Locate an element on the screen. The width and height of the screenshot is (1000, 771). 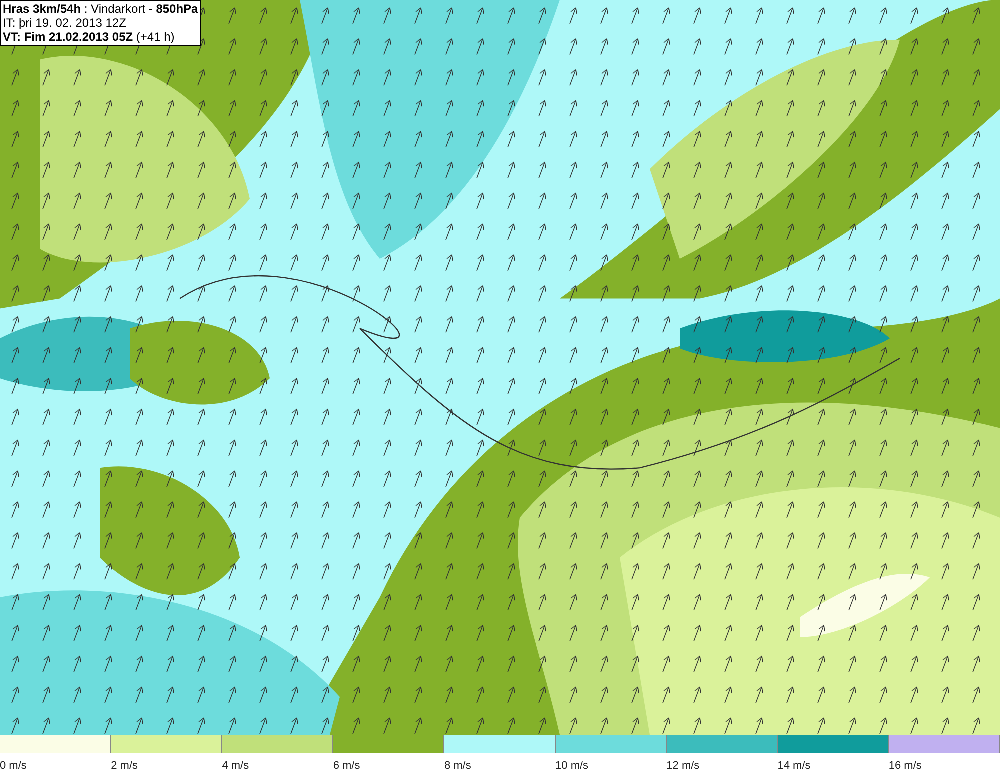
legend-label: 12 m/s is located at coordinates (683, 765).